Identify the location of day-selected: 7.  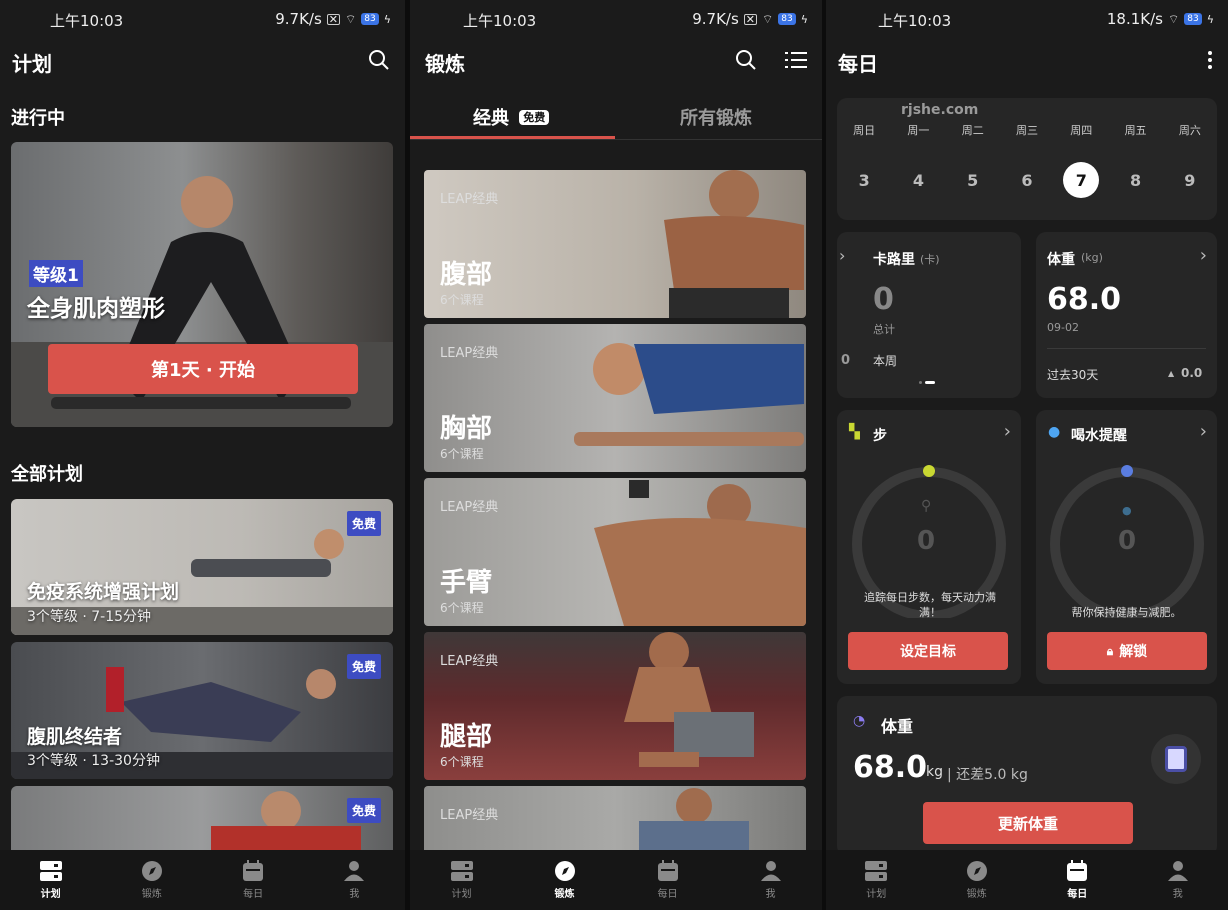
(1081, 180).